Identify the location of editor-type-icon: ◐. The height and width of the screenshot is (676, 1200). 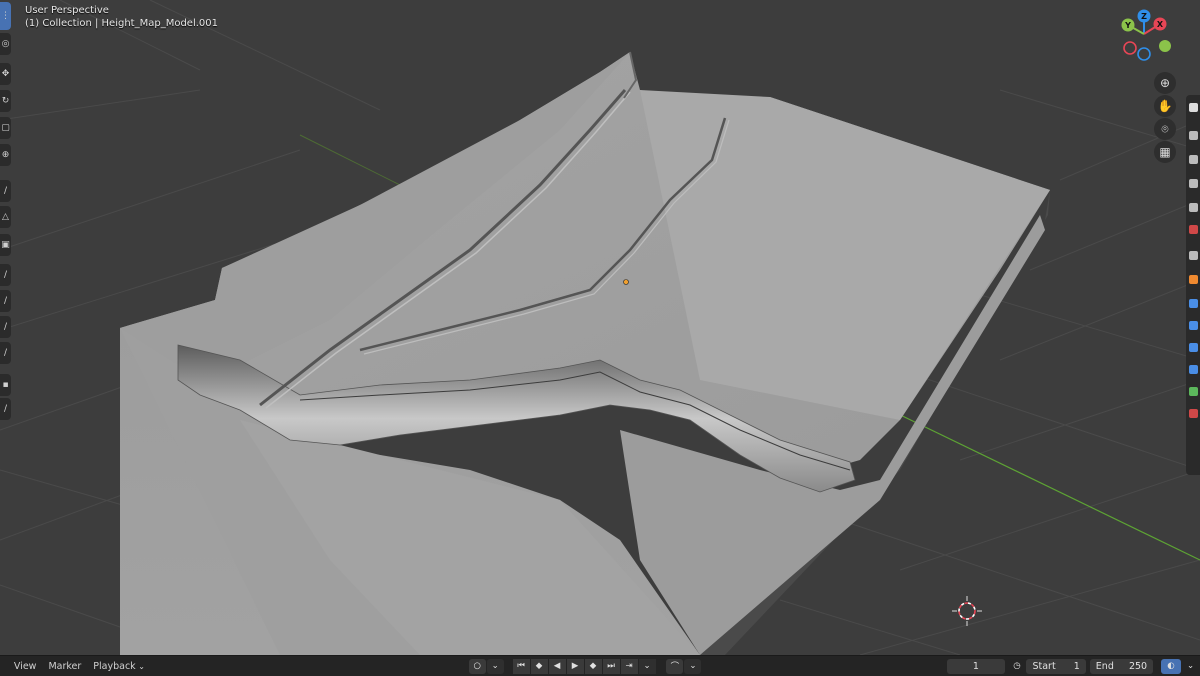
(1171, 666).